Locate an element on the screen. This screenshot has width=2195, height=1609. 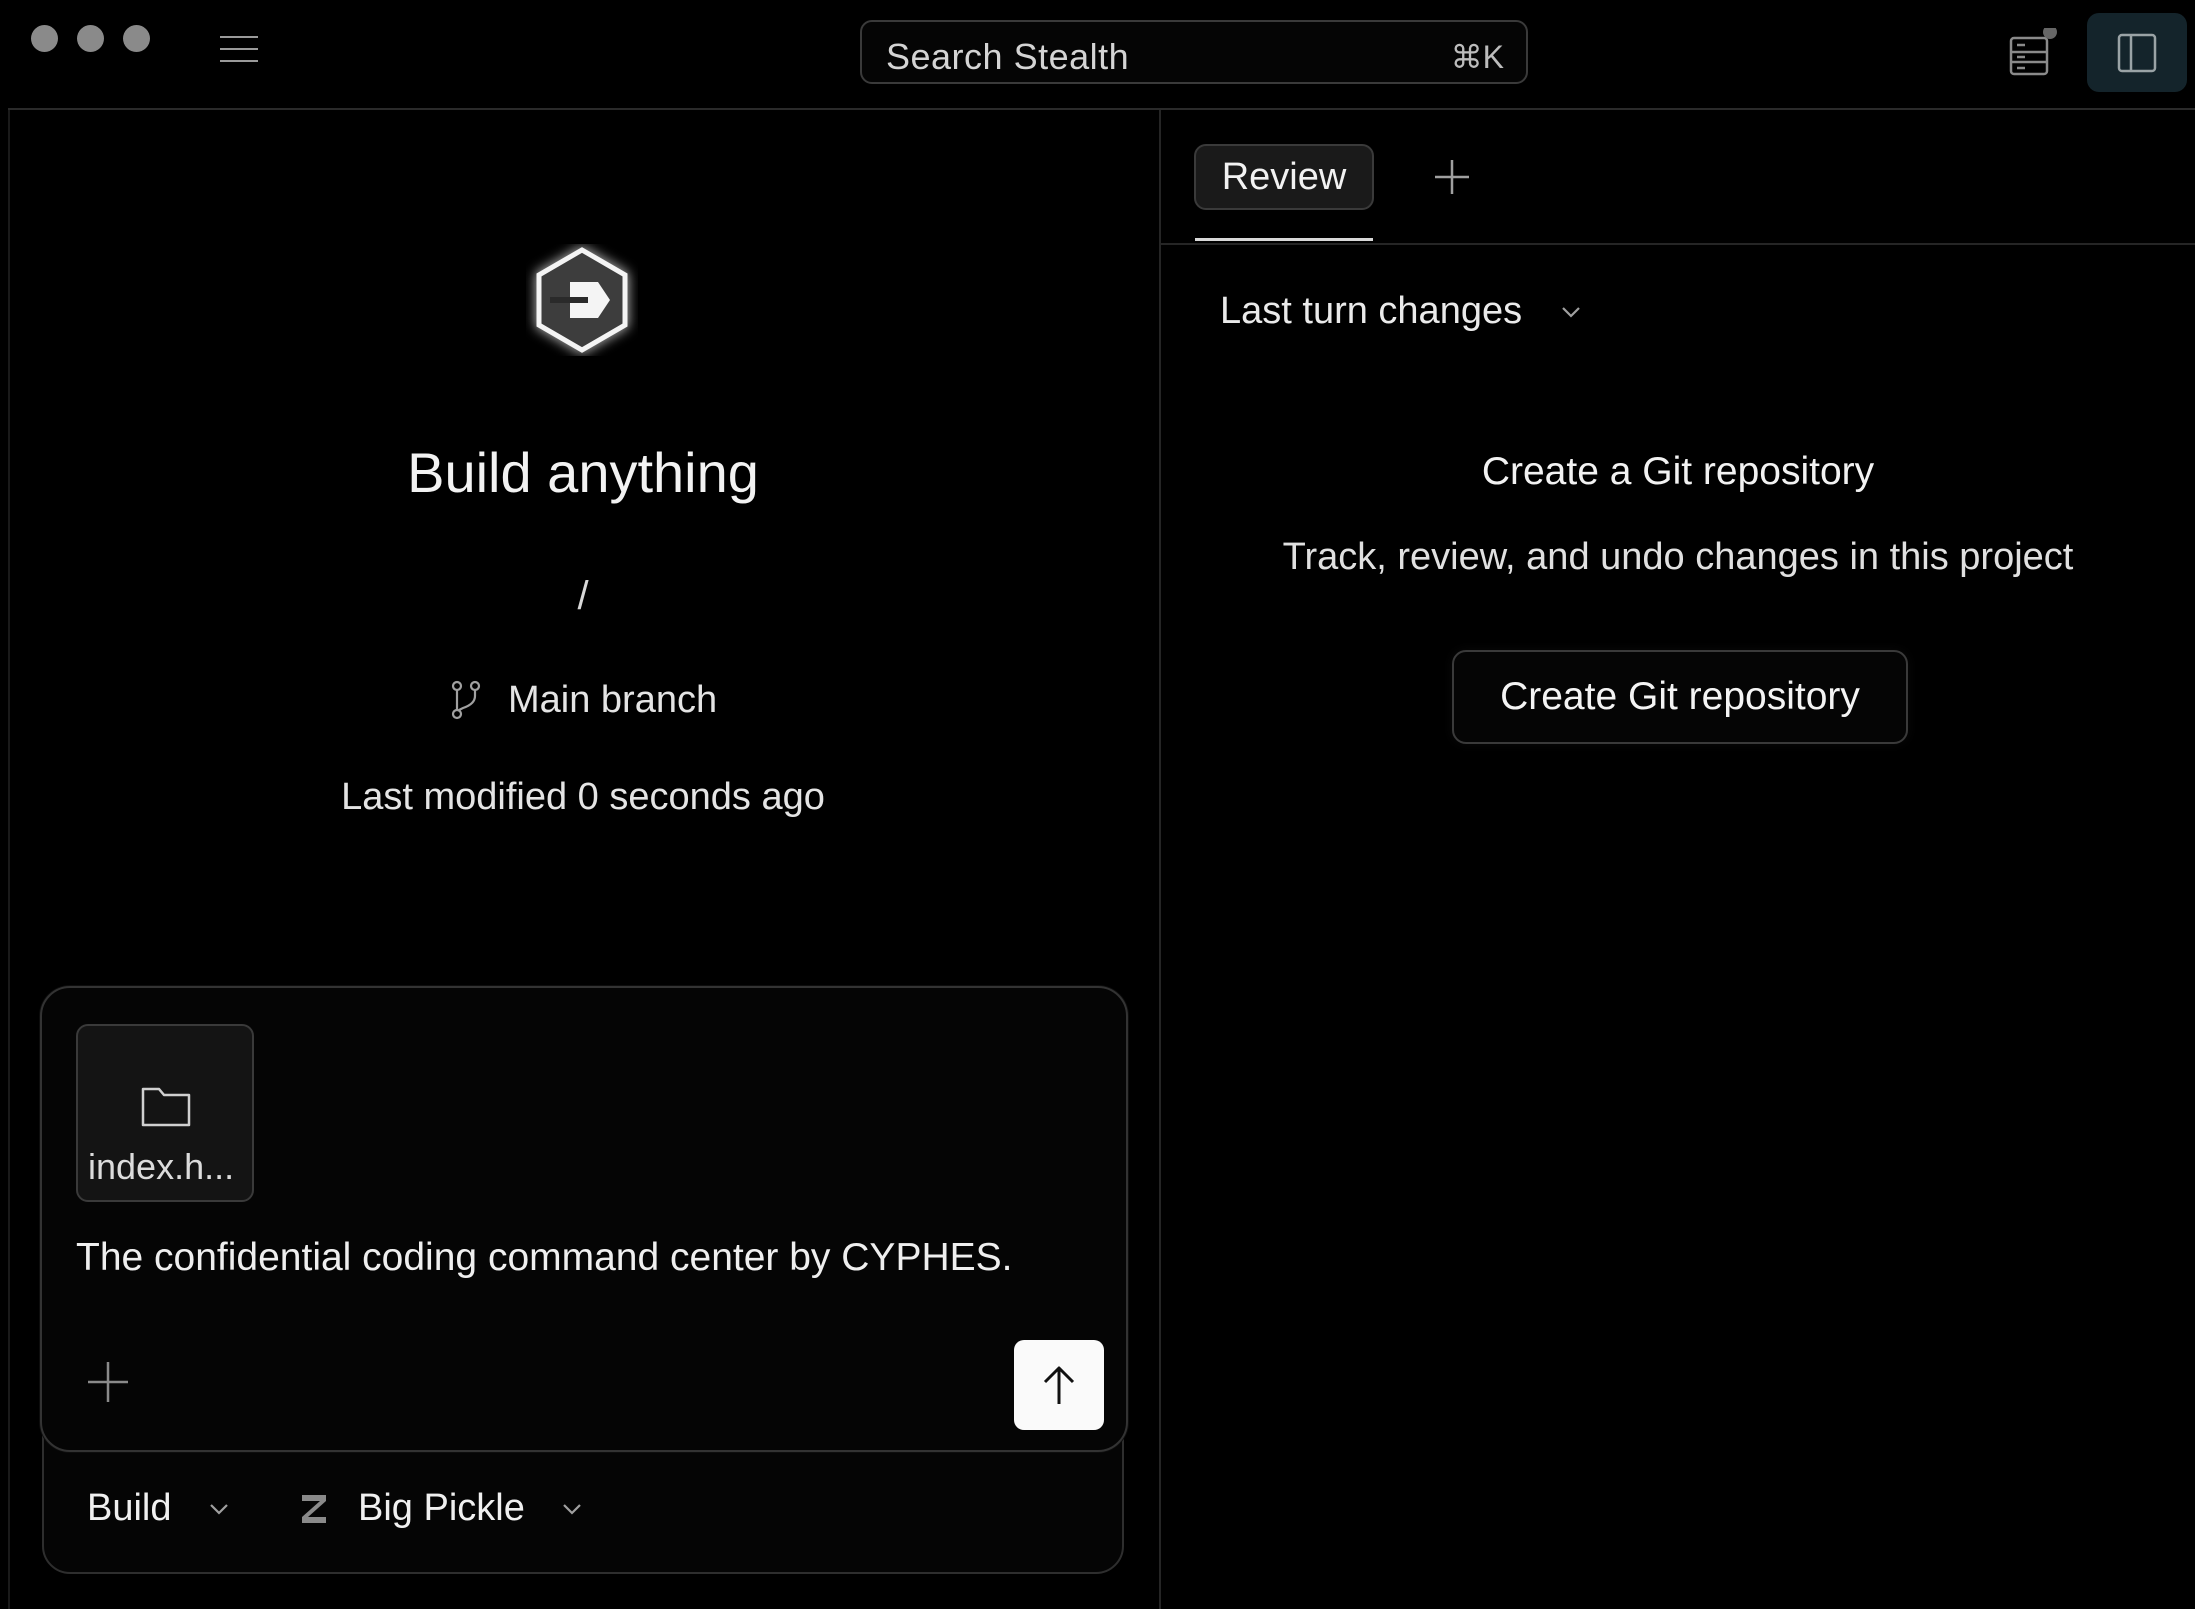
layout-icon is located at coordinates (2031, 54).